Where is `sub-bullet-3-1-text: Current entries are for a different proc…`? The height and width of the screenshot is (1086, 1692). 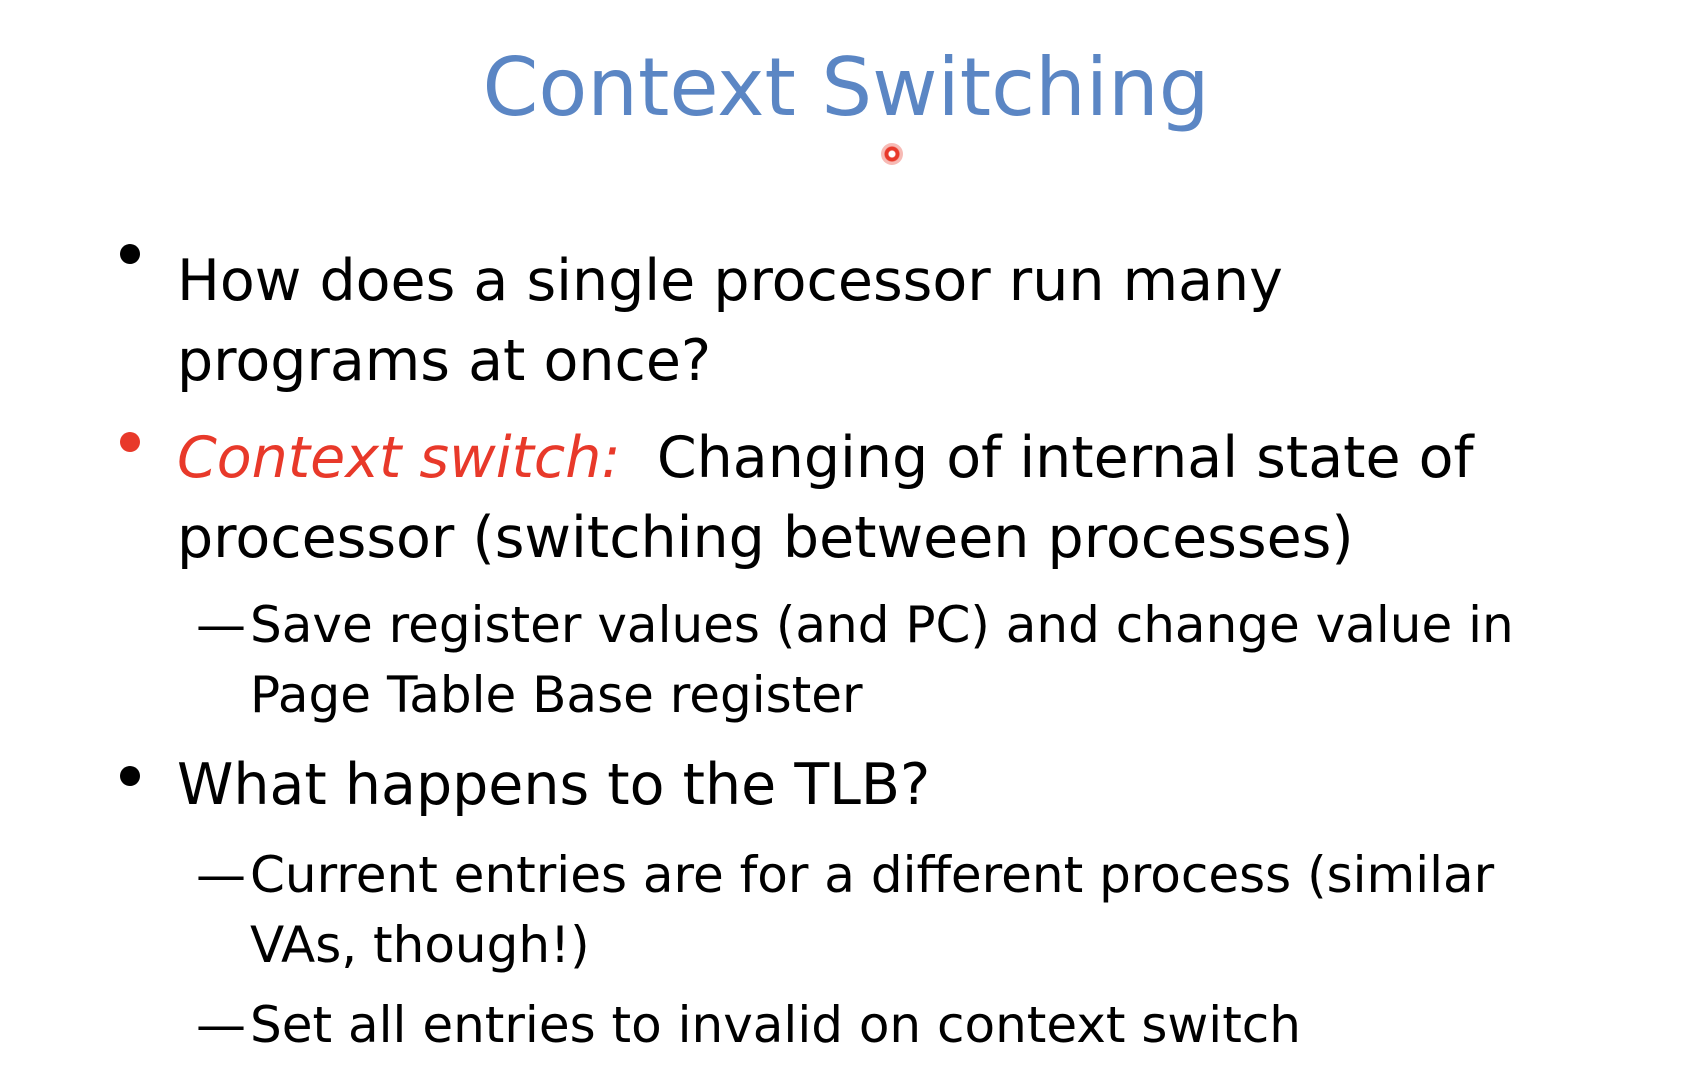 sub-bullet-3-1-text: Current entries are for a different proc… is located at coordinates (940, 910).